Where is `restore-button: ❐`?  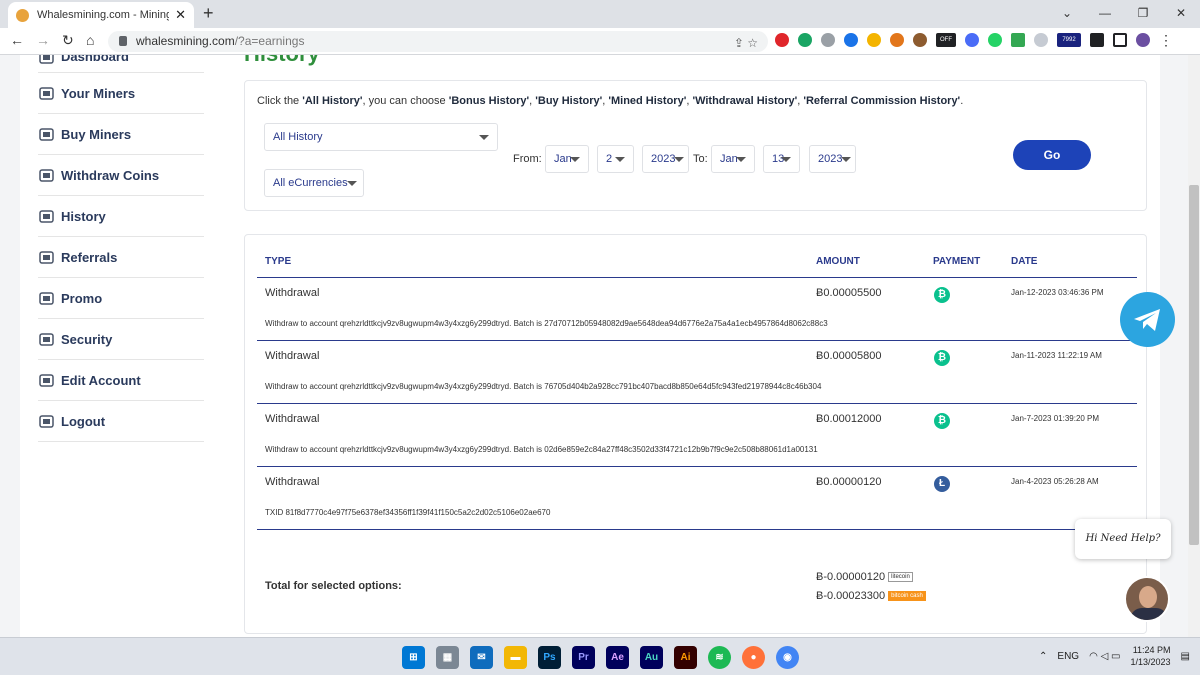
restore-button: ❐ is located at coordinates (1143, 14).